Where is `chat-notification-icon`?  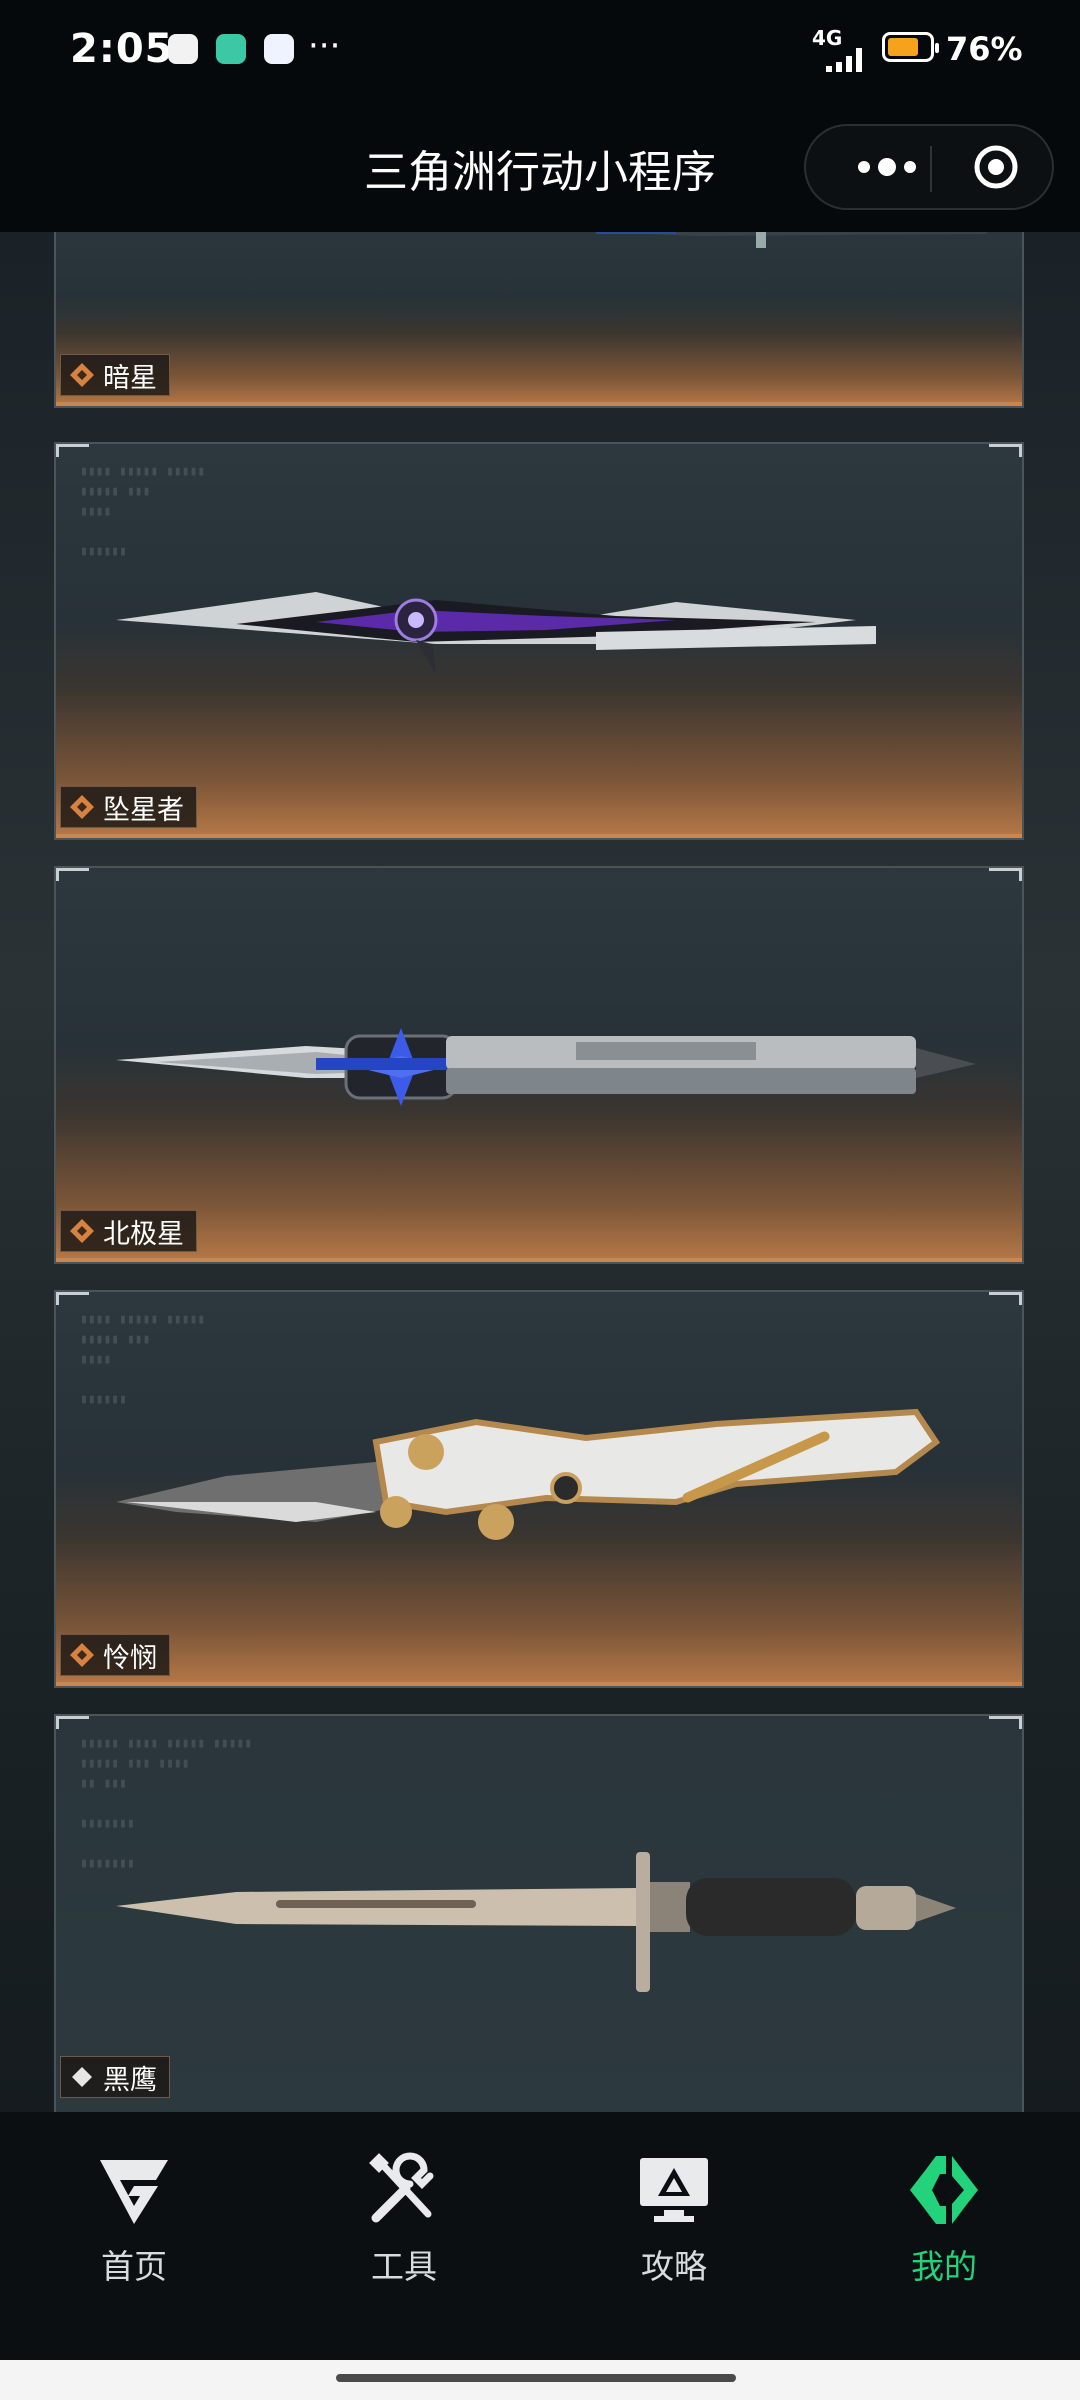
chat-notification-icon is located at coordinates (231, 49).